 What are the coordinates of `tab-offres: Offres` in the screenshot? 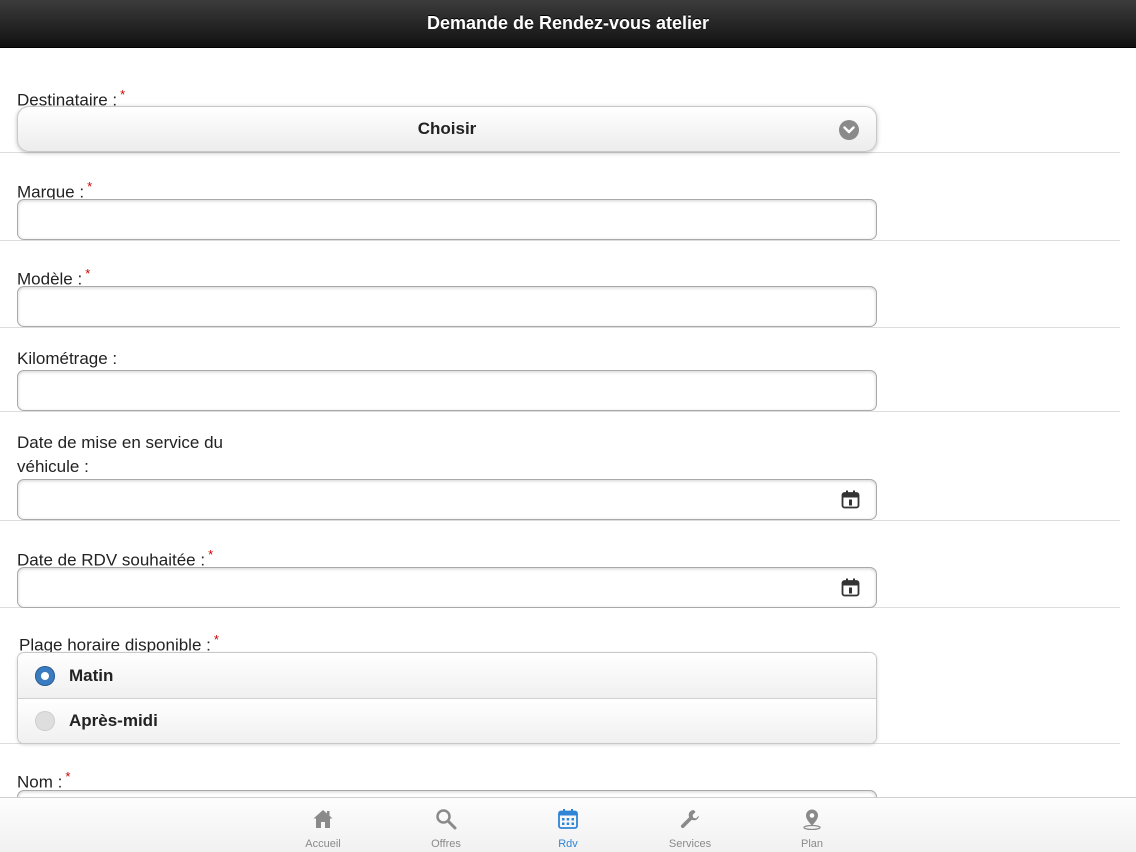 It's located at (446, 825).